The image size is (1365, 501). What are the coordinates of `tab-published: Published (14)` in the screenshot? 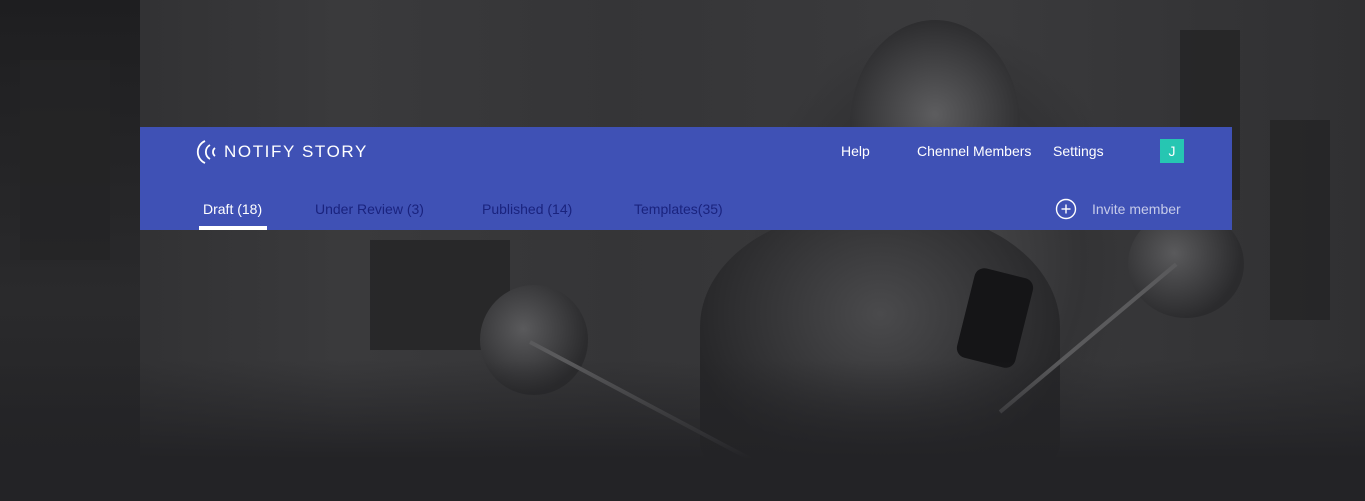 It's located at (527, 209).